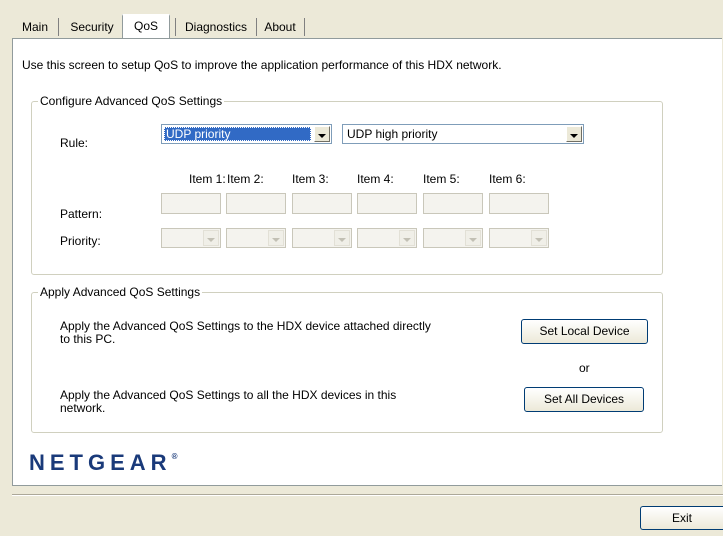 Image resolution: width=723 pixels, height=536 pixels. I want to click on logo-text: NETGEAR, so click(100, 462).